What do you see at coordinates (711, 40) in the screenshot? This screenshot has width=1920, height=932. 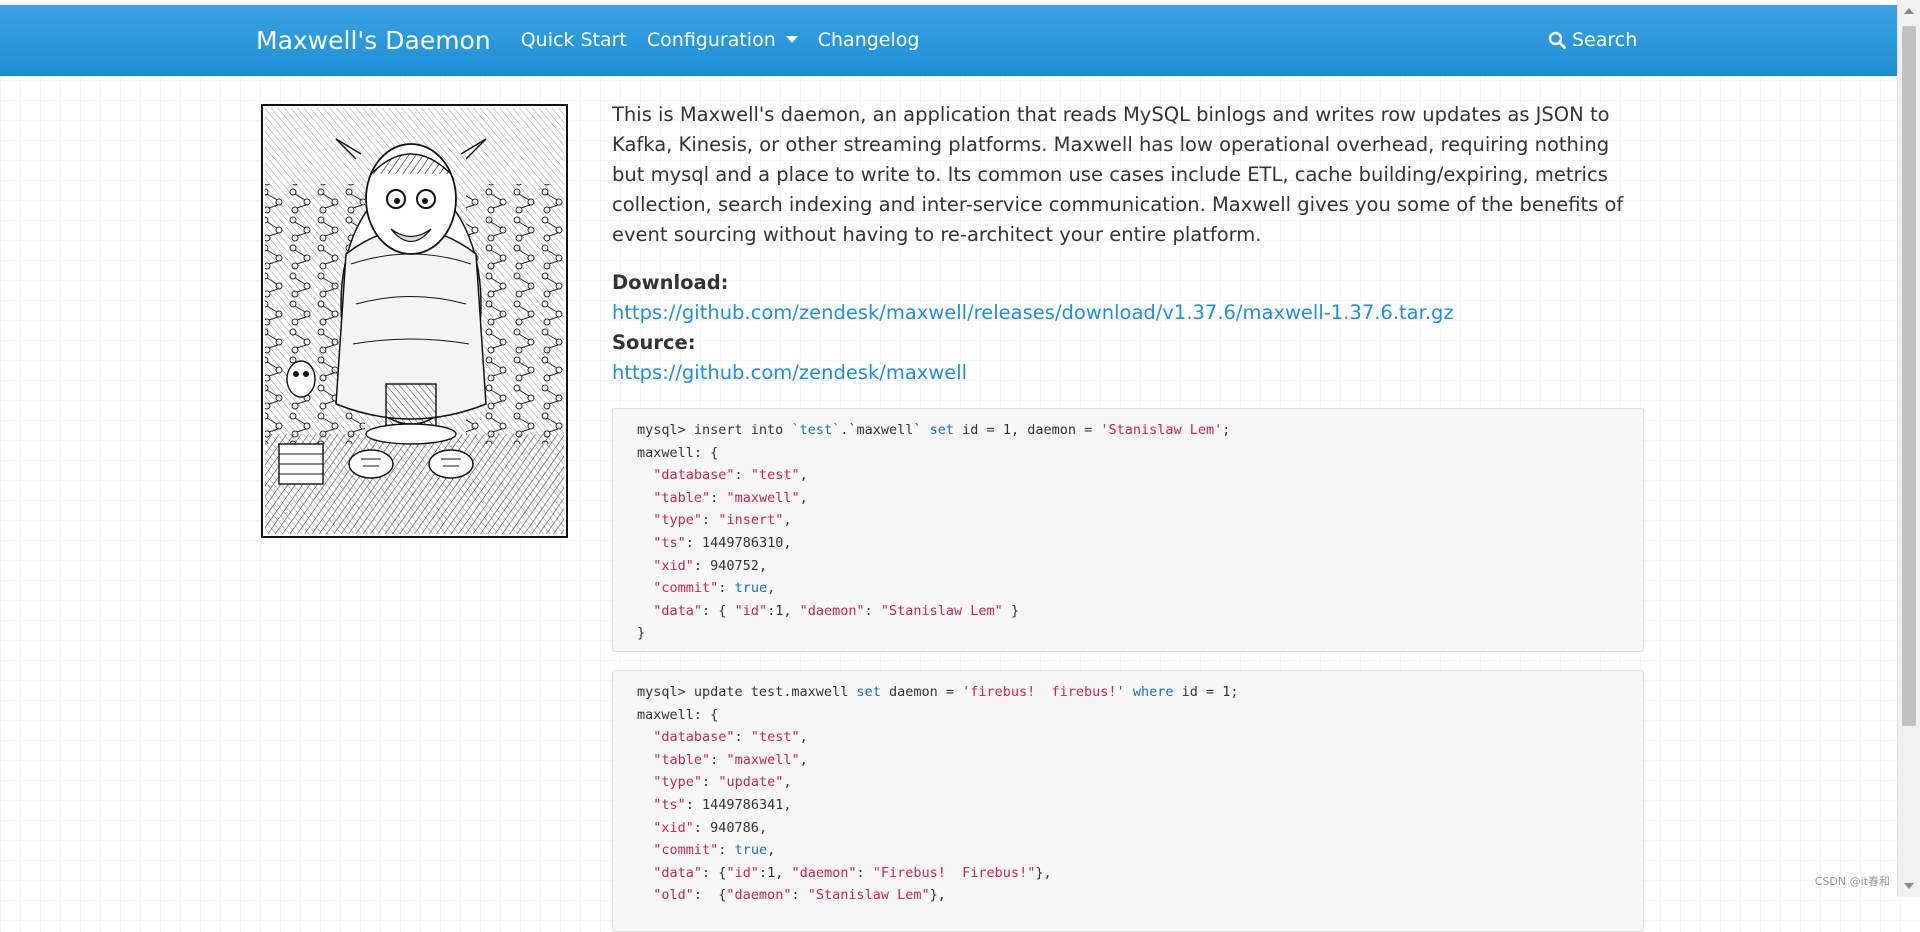 I see `nav-configuration-label: Configuration` at bounding box center [711, 40].